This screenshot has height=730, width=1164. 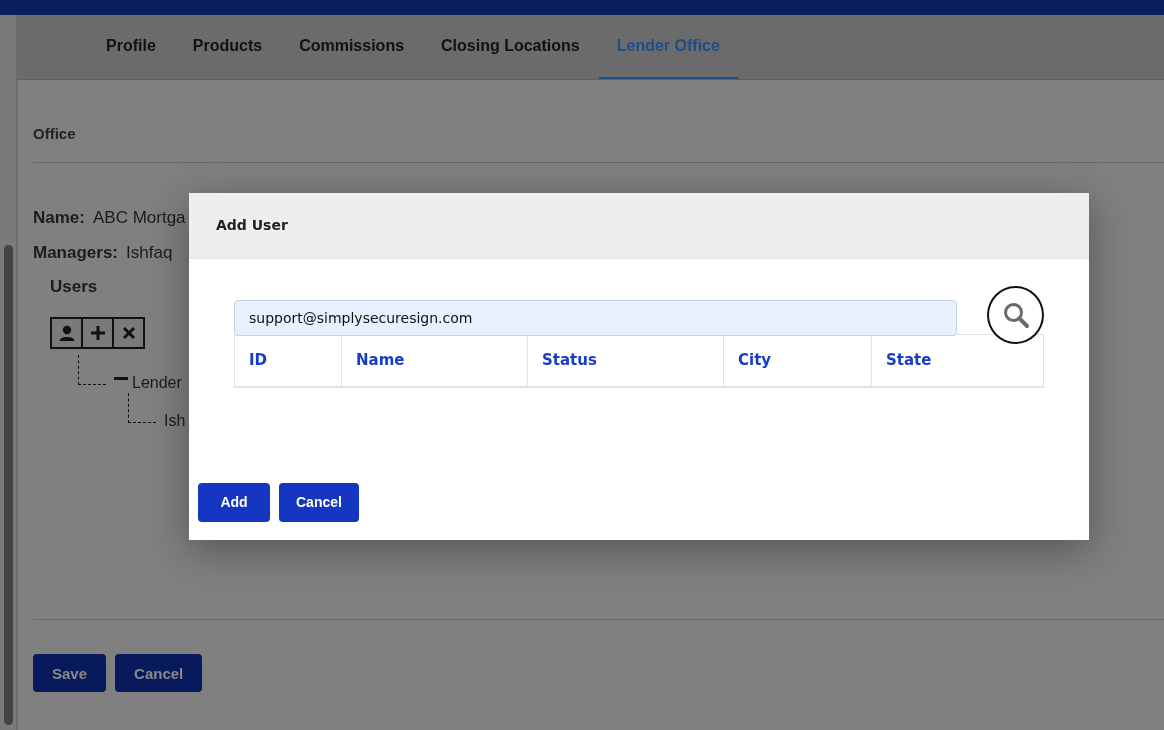 What do you see at coordinates (139, 218) in the screenshot?
I see `field-value: ABC Mortga` at bounding box center [139, 218].